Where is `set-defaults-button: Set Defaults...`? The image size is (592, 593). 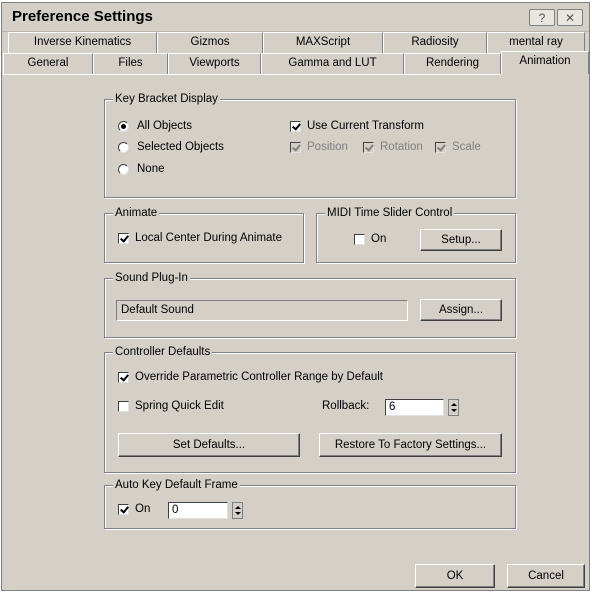 set-defaults-button: Set Defaults... is located at coordinates (209, 445).